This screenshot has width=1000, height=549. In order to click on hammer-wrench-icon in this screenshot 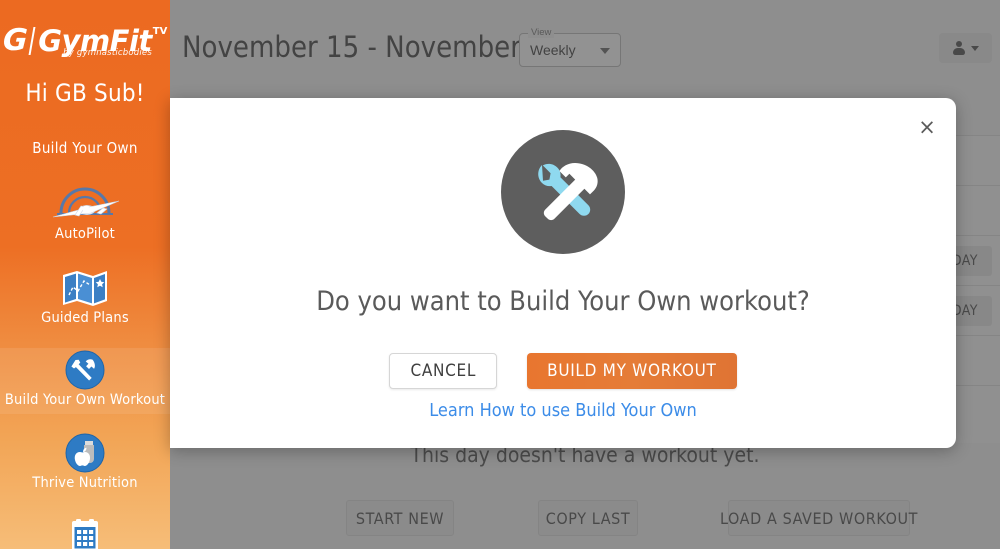, I will do `click(85, 370)`.